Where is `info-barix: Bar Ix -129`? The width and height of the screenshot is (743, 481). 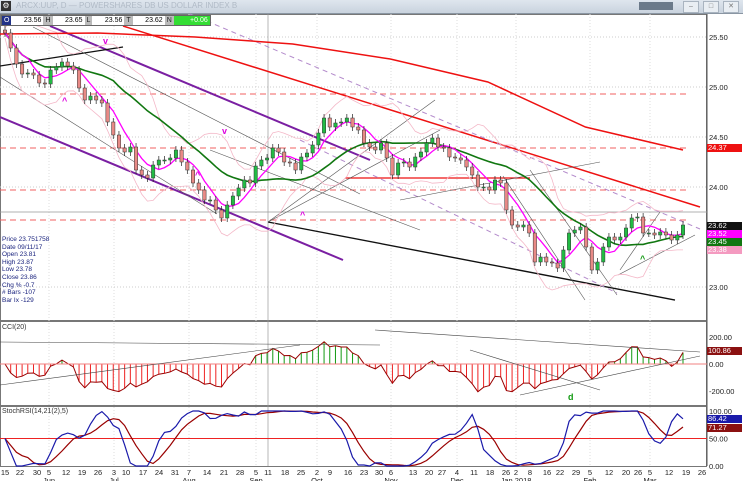 info-barix: Bar Ix -129 is located at coordinates (18, 300).